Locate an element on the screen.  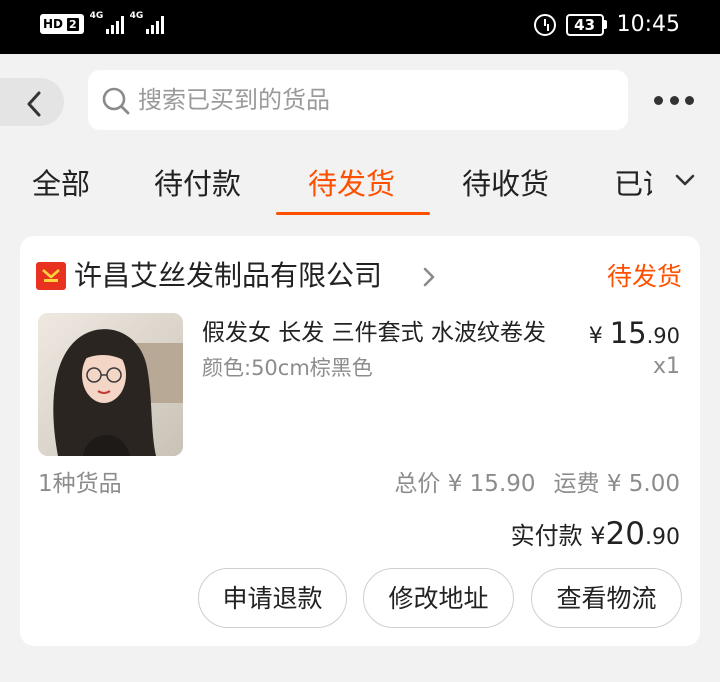
product-image is located at coordinates (110, 384).